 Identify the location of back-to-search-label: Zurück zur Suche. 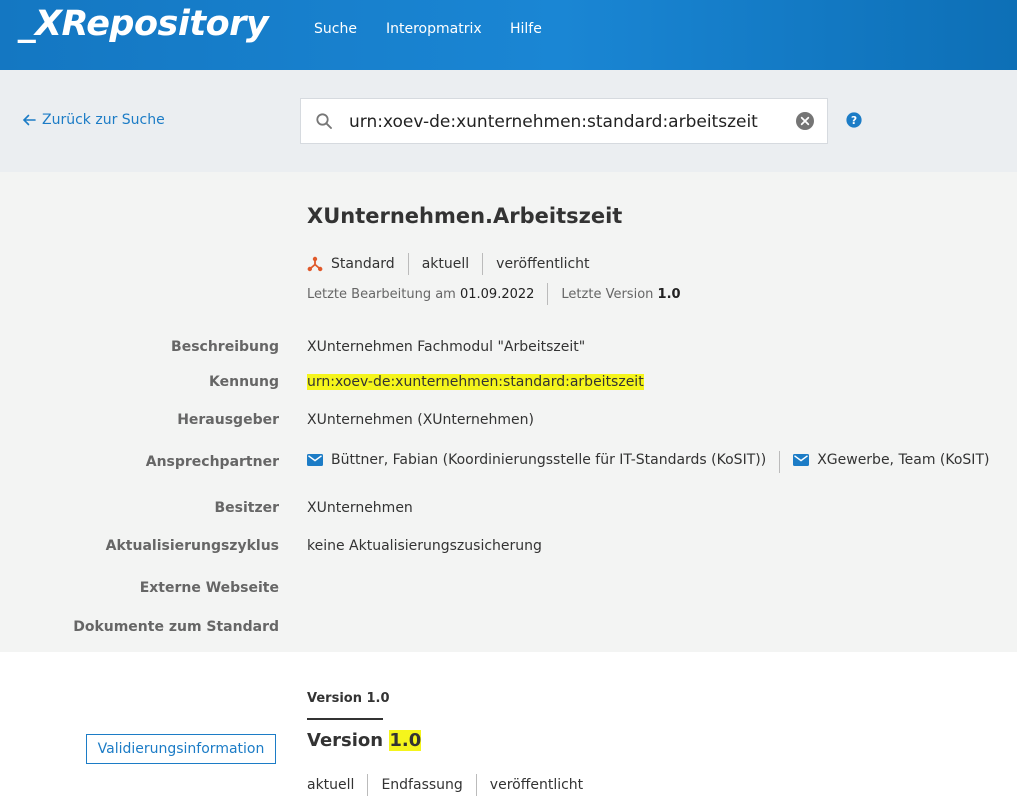
(103, 120).